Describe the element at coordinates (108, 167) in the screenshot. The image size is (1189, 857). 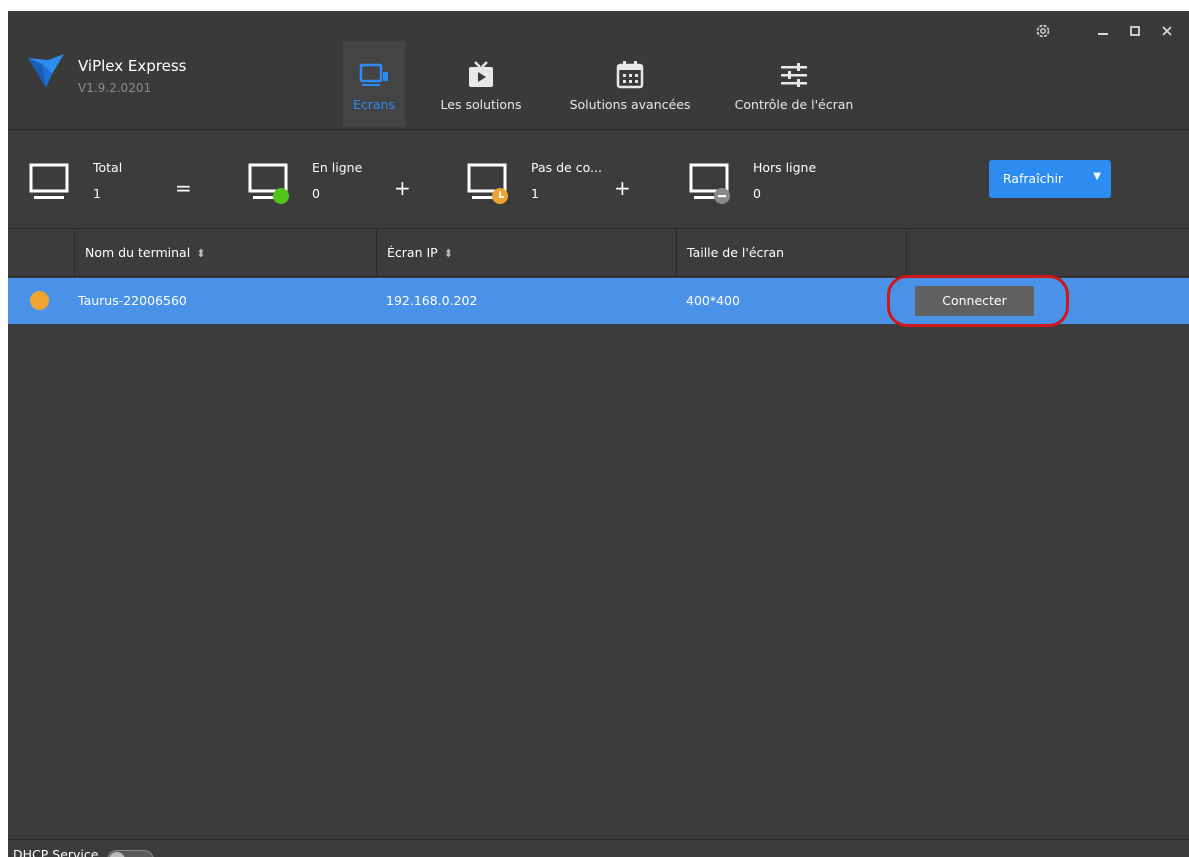
I see `total-label: Total` at that location.